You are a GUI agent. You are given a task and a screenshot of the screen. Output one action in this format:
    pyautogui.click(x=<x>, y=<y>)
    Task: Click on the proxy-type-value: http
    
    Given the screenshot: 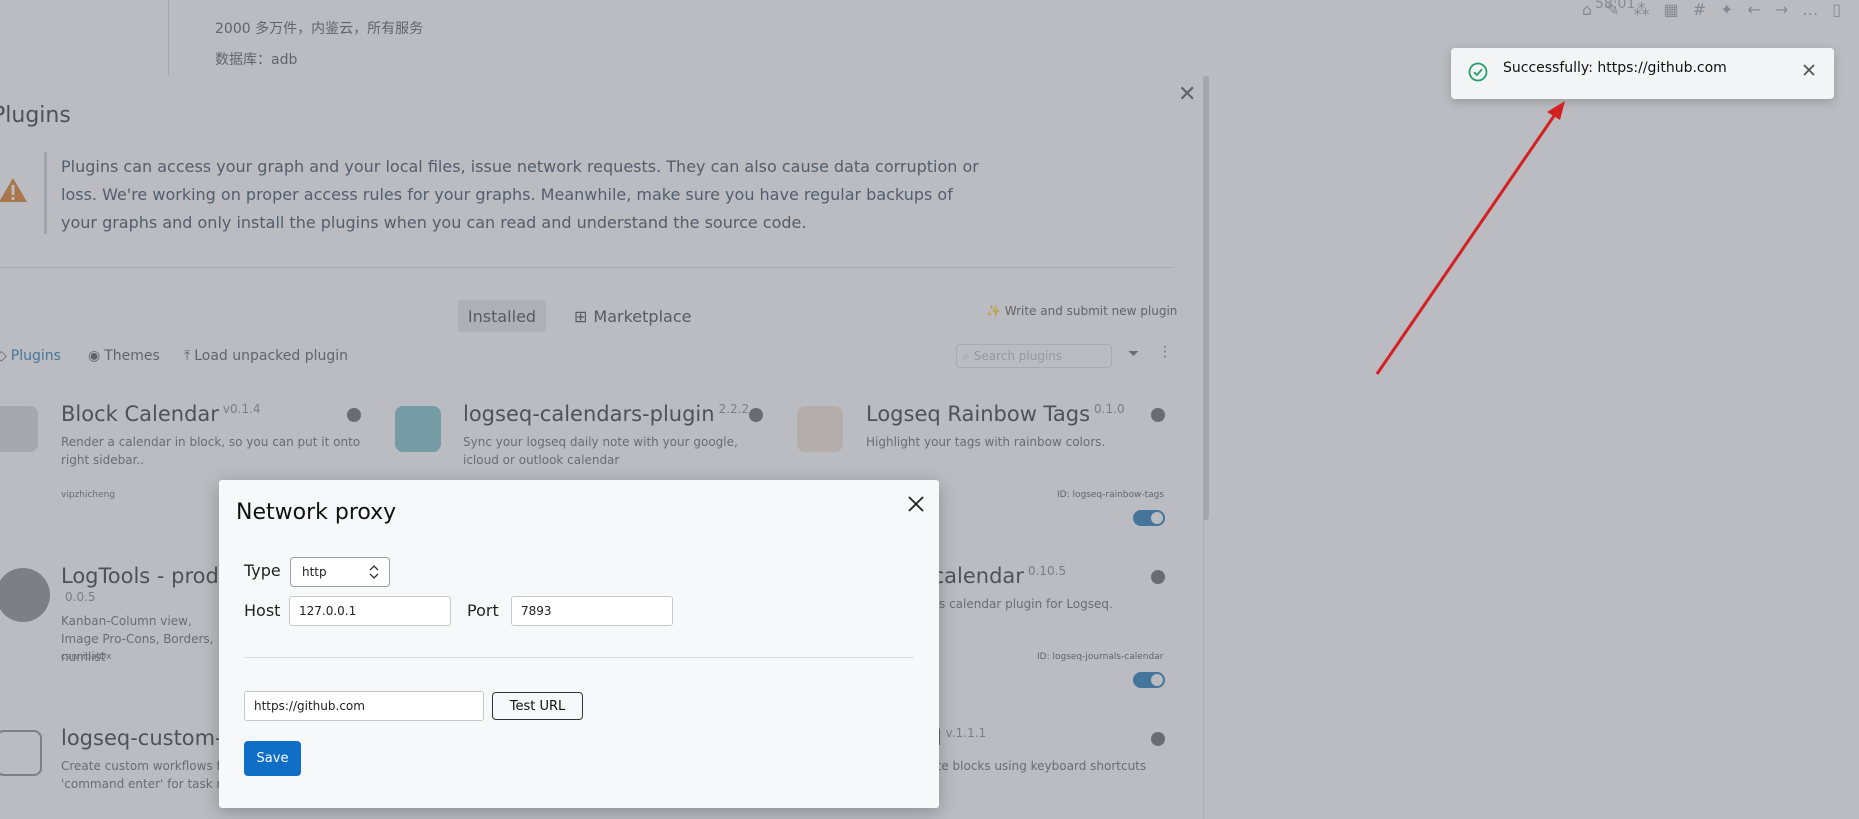 What is the action you would take?
    pyautogui.click(x=314, y=572)
    